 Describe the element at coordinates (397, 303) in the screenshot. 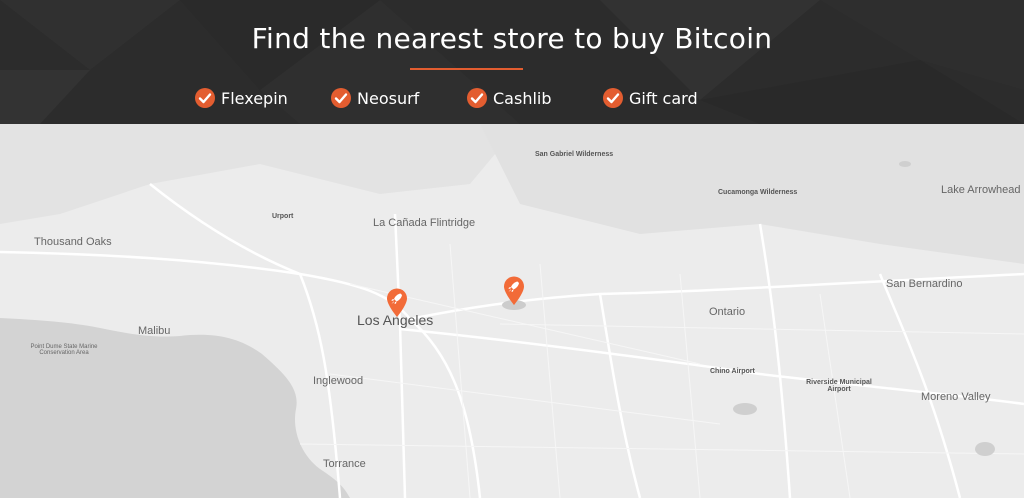

I see `store-marker-los-angeles` at that location.